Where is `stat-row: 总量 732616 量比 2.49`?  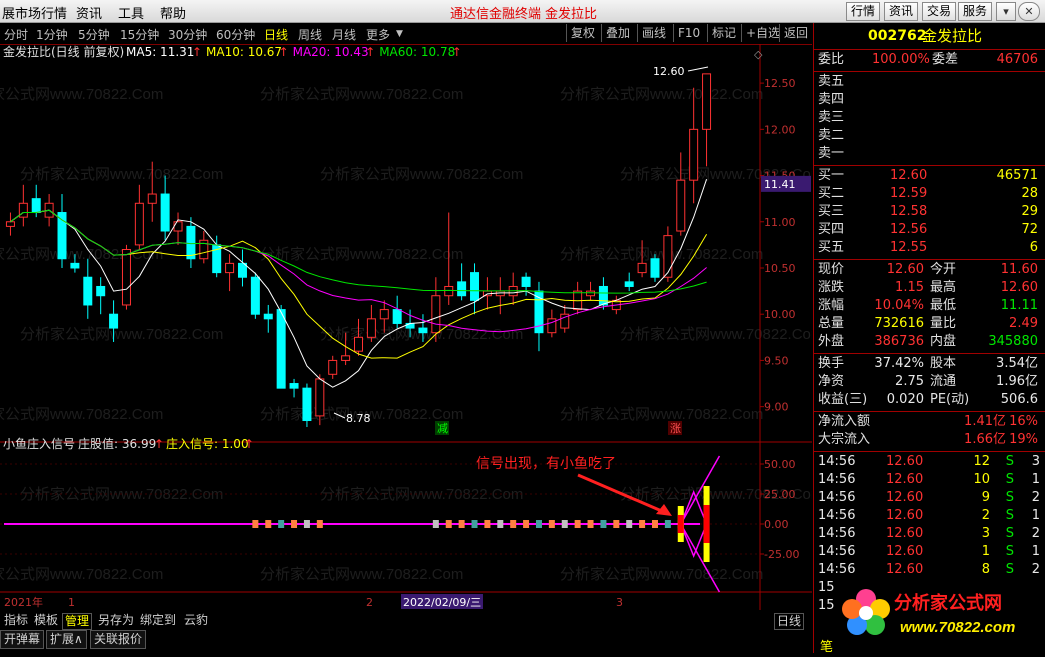
stat-row: 总量 732616 量比 2.49 is located at coordinates (929, 324).